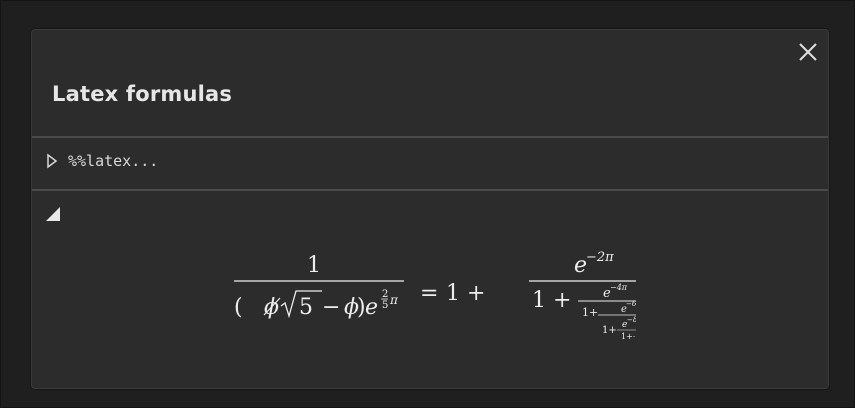  What do you see at coordinates (590, 312) in the screenshot?
I see `cf2-one: 1+` at bounding box center [590, 312].